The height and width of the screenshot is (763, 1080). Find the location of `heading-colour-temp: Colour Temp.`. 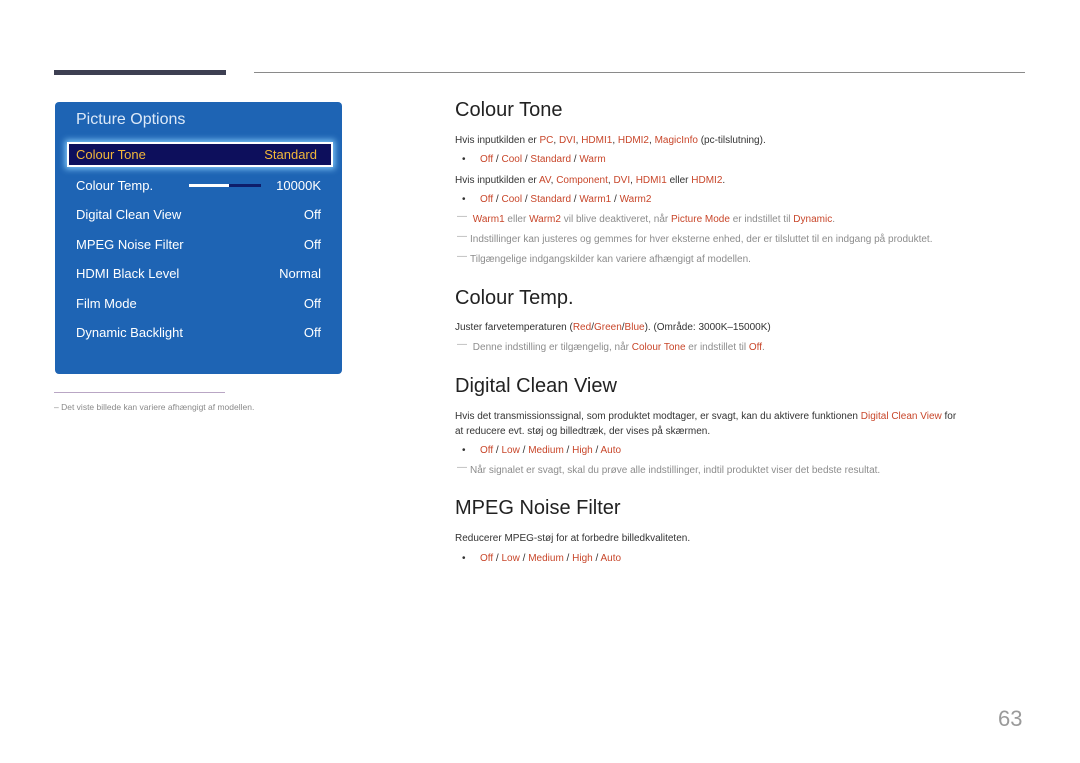

heading-colour-temp: Colour Temp. is located at coordinates (514, 298).